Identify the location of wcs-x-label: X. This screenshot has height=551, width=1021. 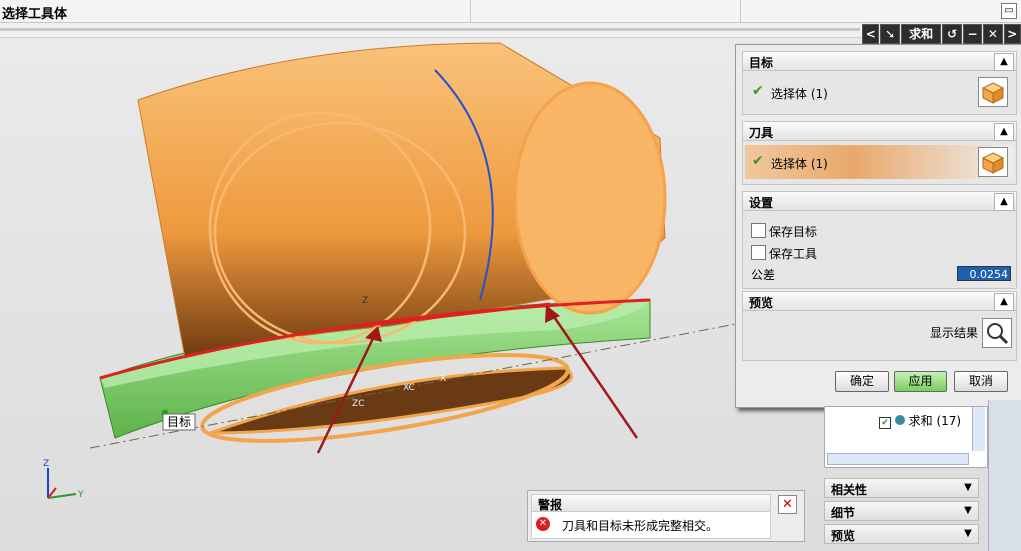
(443, 379).